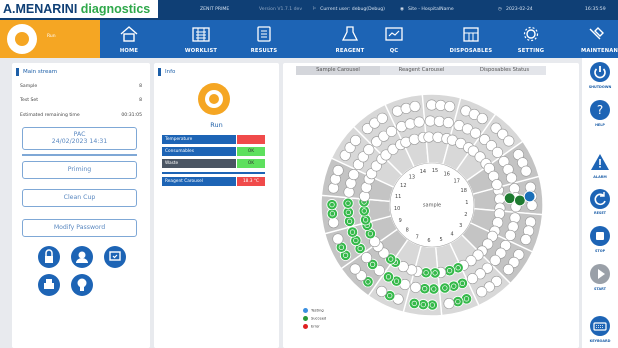 This screenshot has width=618, height=348. I want to click on help-icon: ?, so click(600, 110).